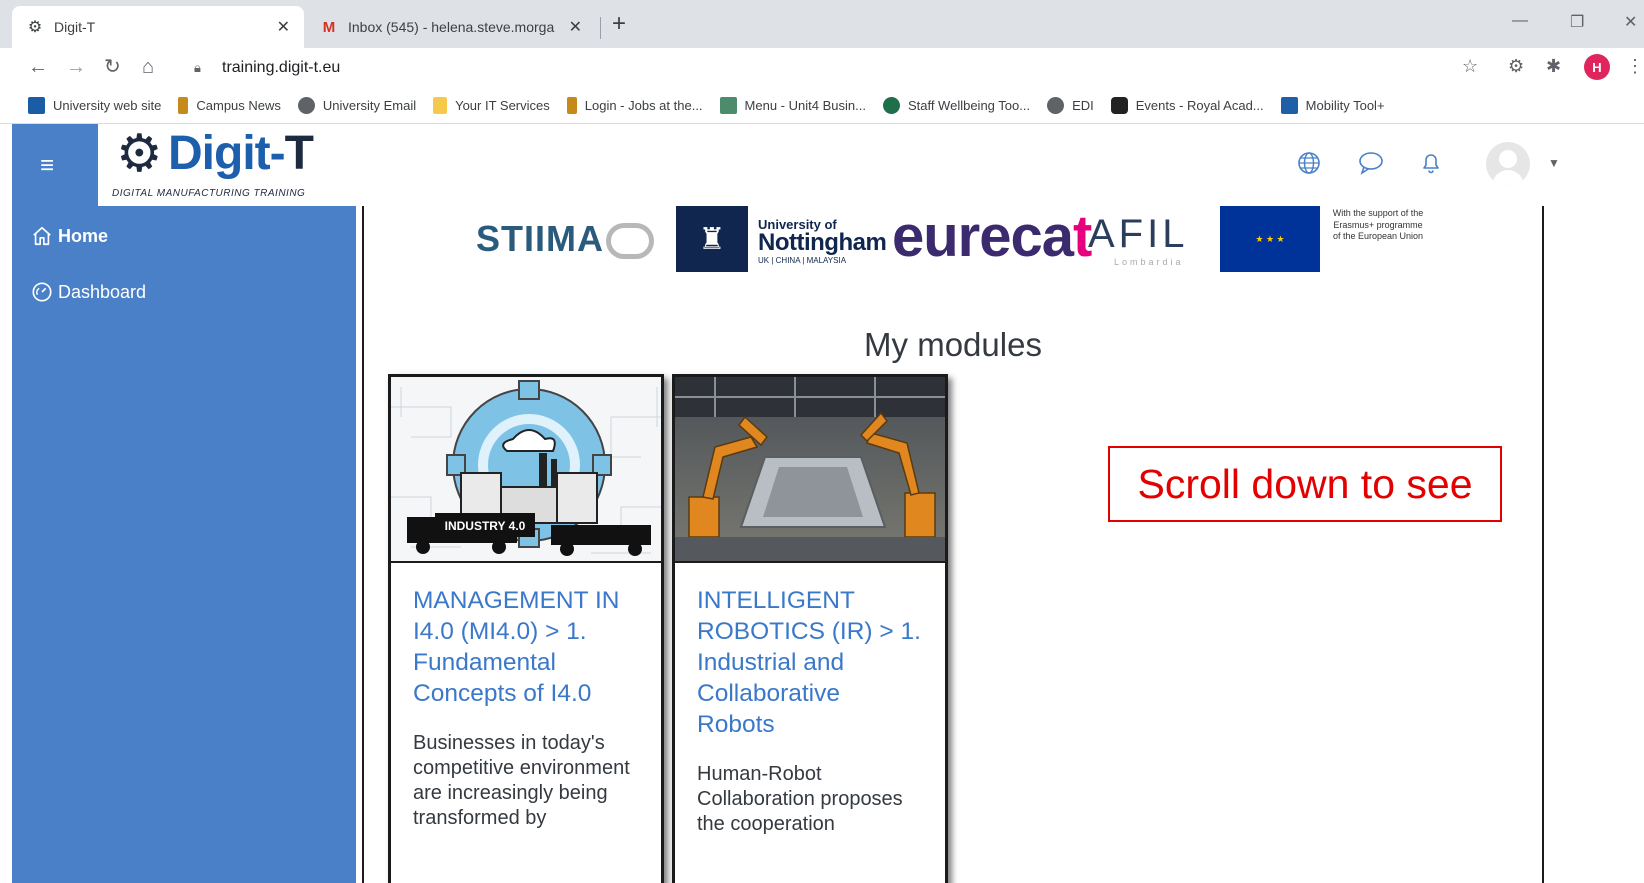 Image resolution: width=1644 pixels, height=883 pixels. What do you see at coordinates (148, 67) in the screenshot?
I see `home-icon: ⌂` at bounding box center [148, 67].